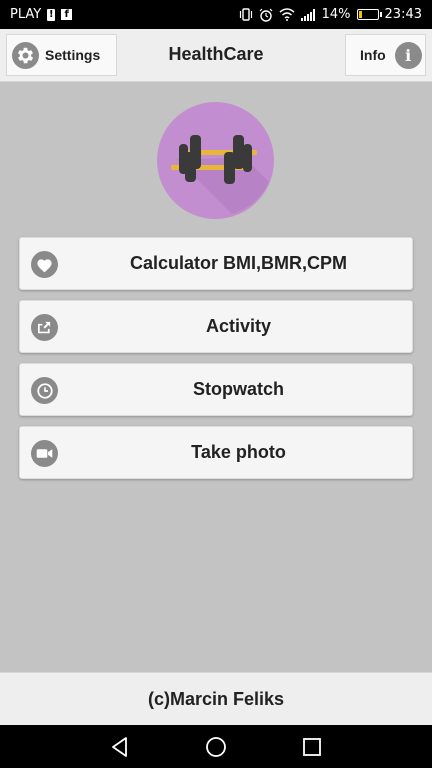  I want to click on back-icon, so click(120, 747).